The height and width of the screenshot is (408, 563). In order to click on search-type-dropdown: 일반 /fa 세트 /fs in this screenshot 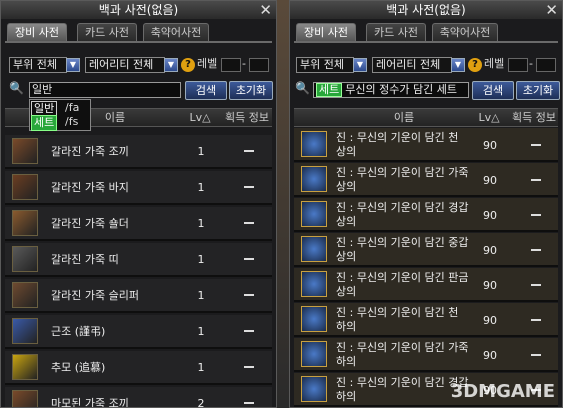, I will do `click(60, 115)`.